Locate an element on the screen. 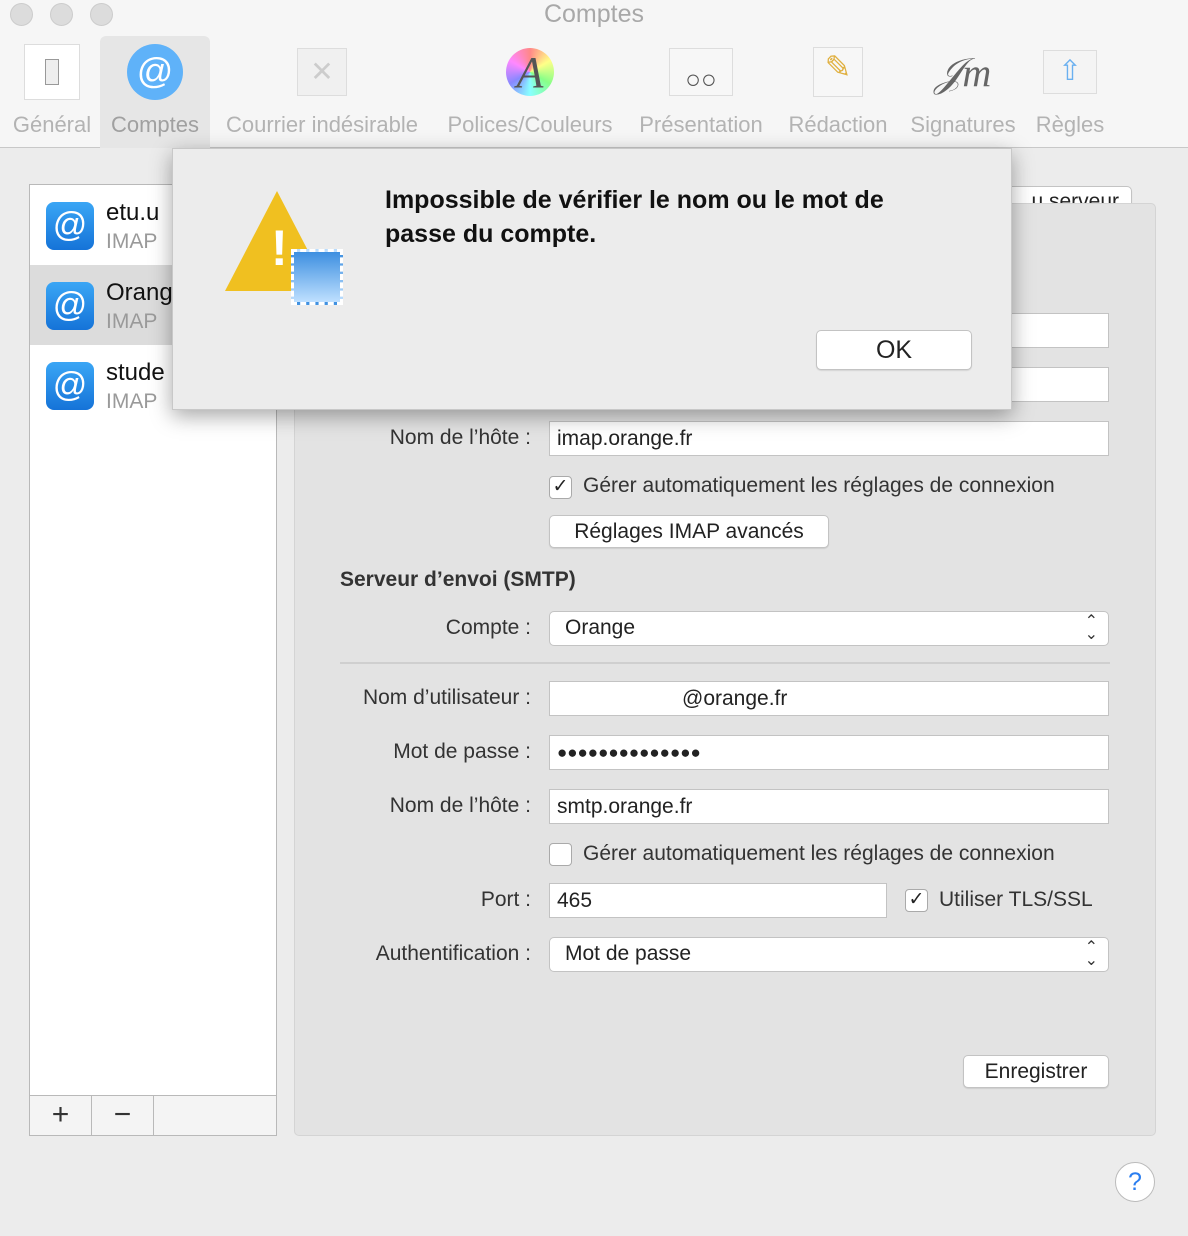 The image size is (1188, 1236). auth-label: Authentification : is located at coordinates (453, 953).